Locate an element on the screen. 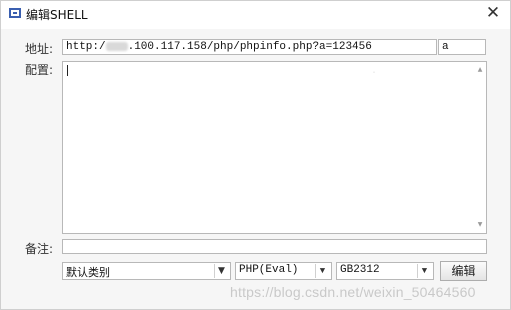 This screenshot has width=511, height=310. title-bar: 编辑SHELL ✕ is located at coordinates (255, 15).